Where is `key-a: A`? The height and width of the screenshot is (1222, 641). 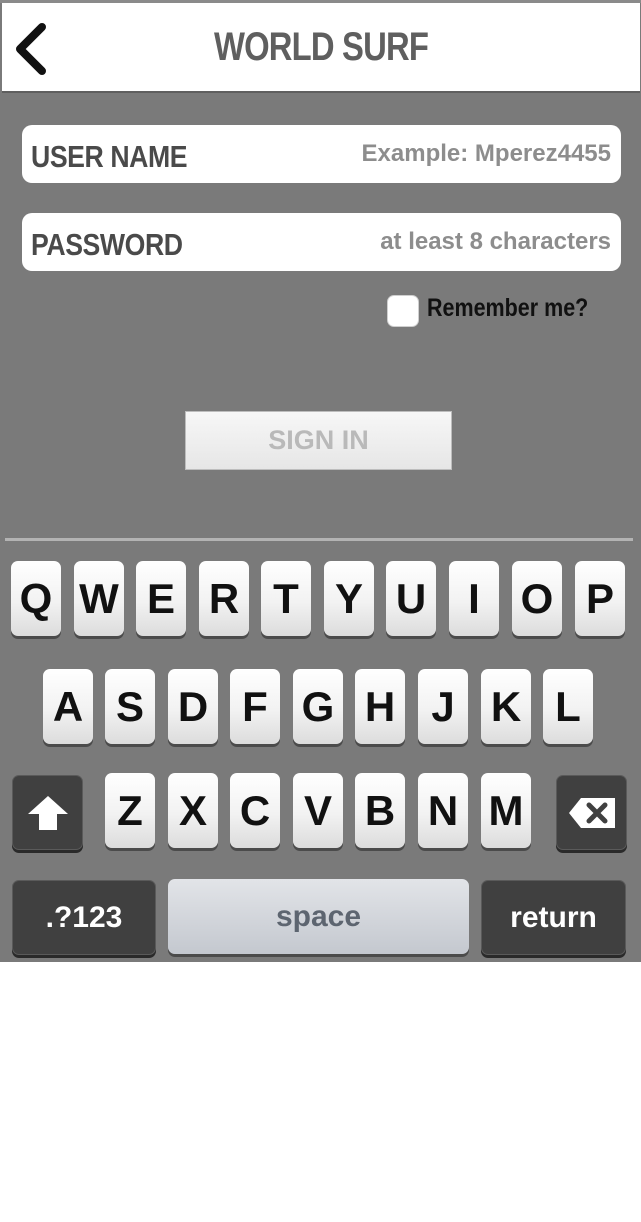
key-a: A is located at coordinates (68, 706).